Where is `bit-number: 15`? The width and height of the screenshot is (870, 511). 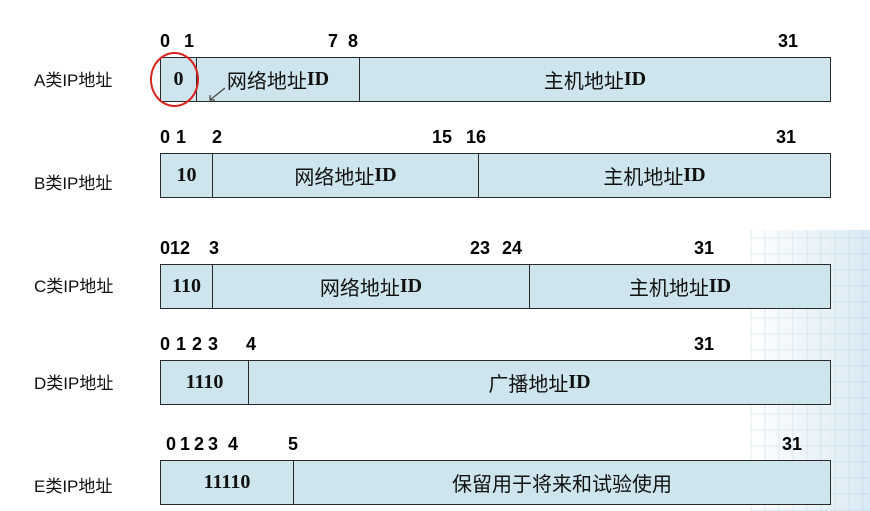 bit-number: 15 is located at coordinates (442, 137).